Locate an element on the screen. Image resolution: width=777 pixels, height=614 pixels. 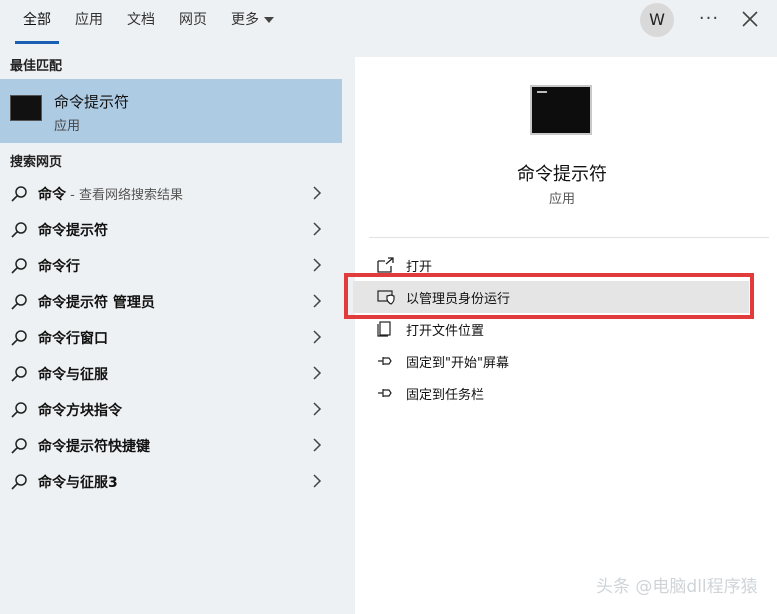
tab-documents: 文档 is located at coordinates (141, 23).